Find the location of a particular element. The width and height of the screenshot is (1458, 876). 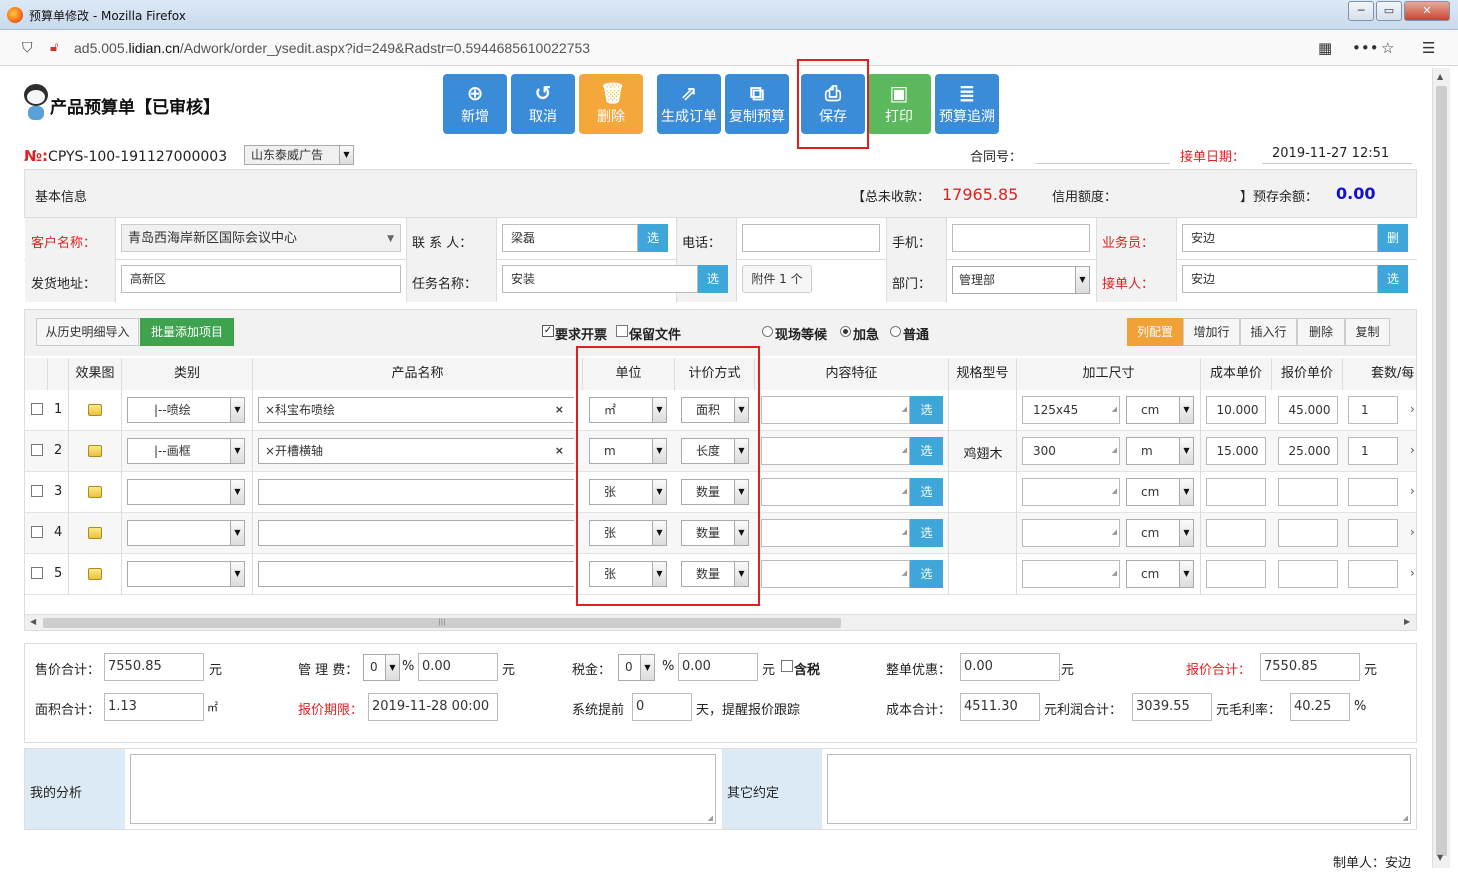

need-invoice-checkbox: ✓ is located at coordinates (548, 331).